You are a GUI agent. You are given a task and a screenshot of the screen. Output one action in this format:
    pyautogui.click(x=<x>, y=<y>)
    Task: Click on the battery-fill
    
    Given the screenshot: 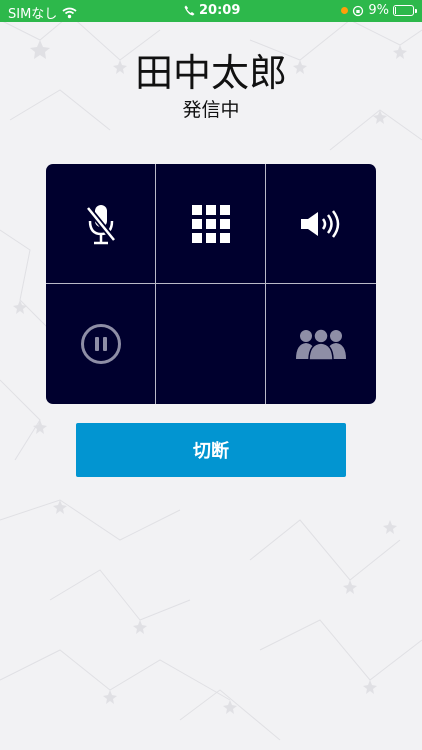 What is the action you would take?
    pyautogui.click(x=395, y=10)
    